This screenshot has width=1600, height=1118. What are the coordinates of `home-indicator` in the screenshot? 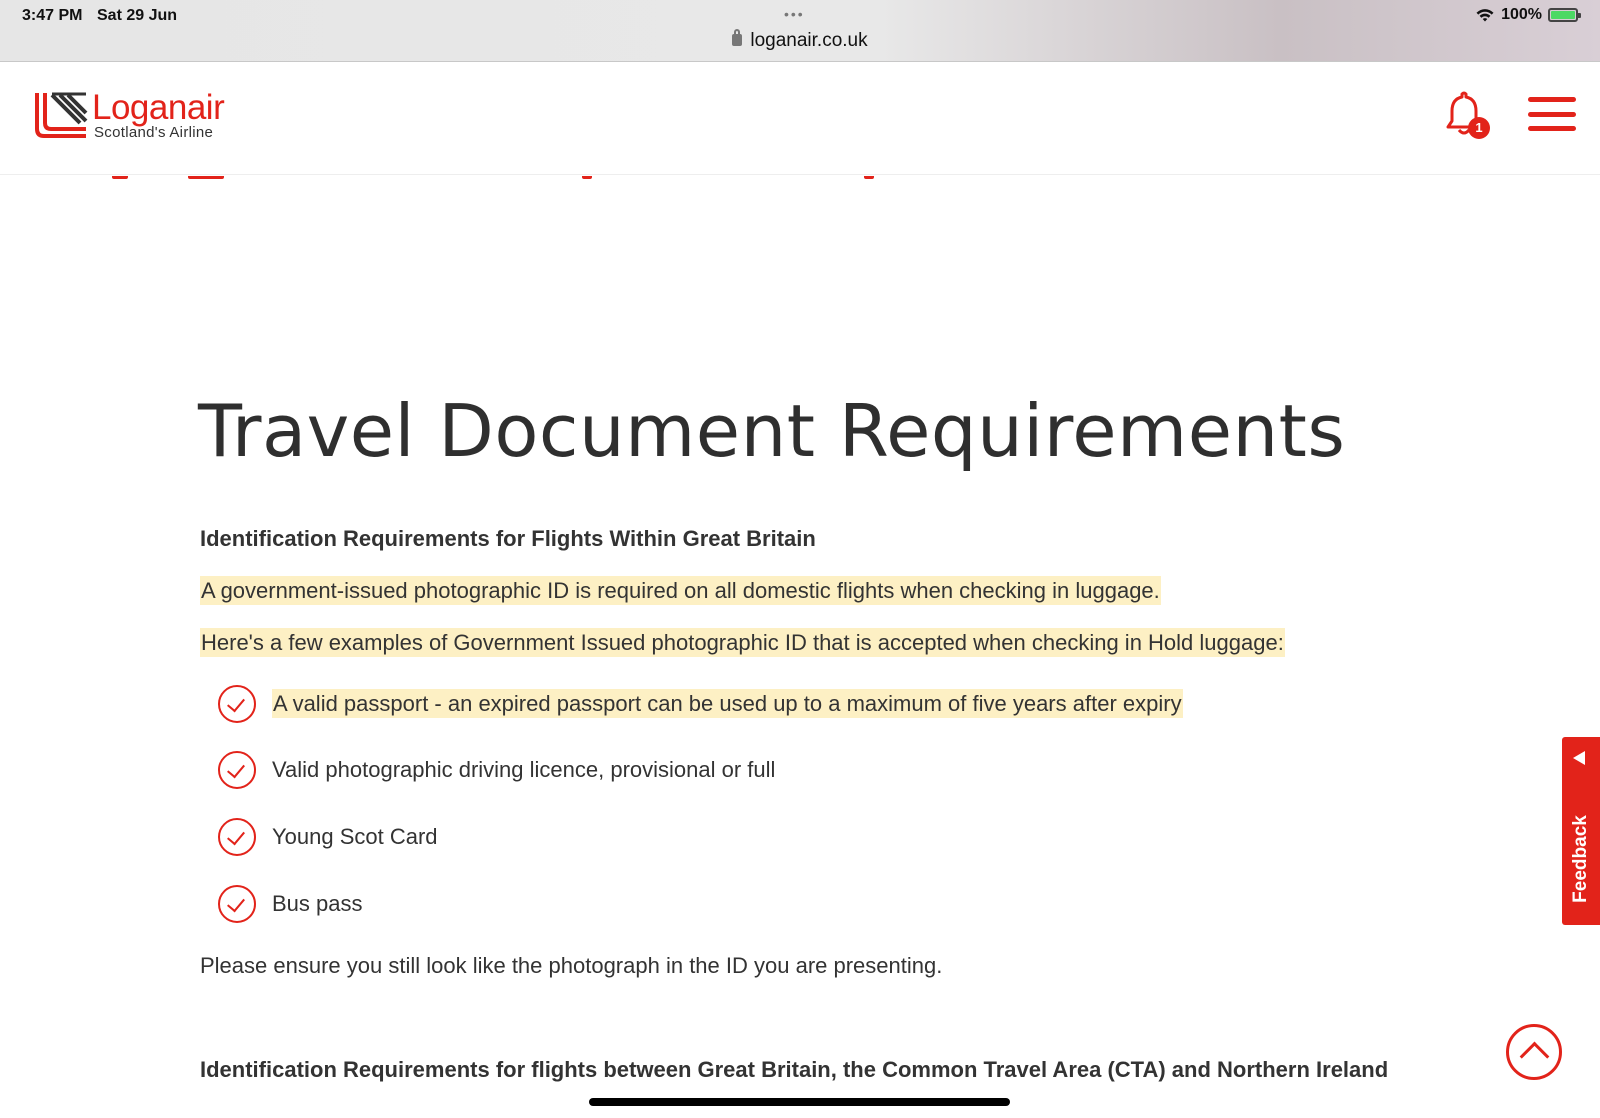 It's located at (799, 1102).